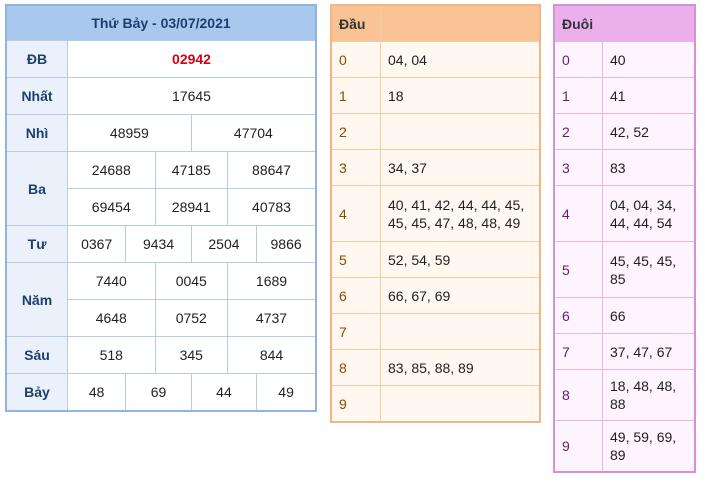  What do you see at coordinates (191, 318) in the screenshot?
I see `prize-nam-number: 0752` at bounding box center [191, 318].